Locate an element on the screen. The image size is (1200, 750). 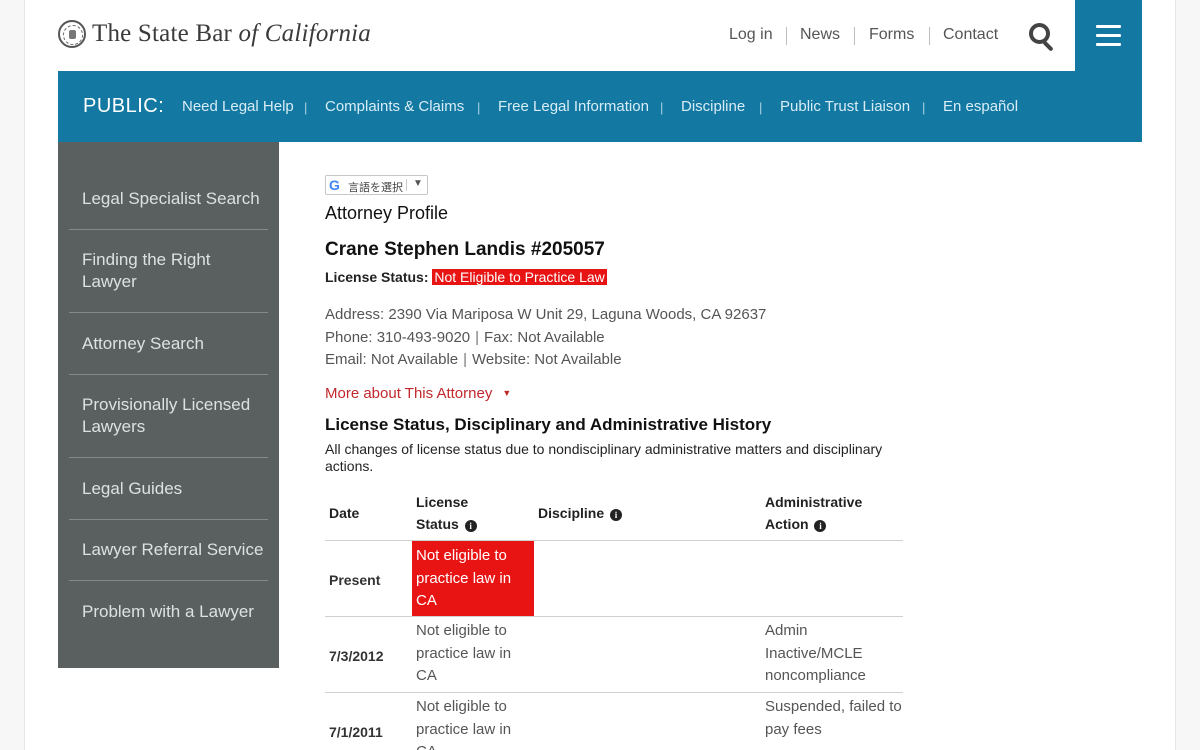
sidebar-item-attorney-search: Attorney Search is located at coordinates (168, 344).